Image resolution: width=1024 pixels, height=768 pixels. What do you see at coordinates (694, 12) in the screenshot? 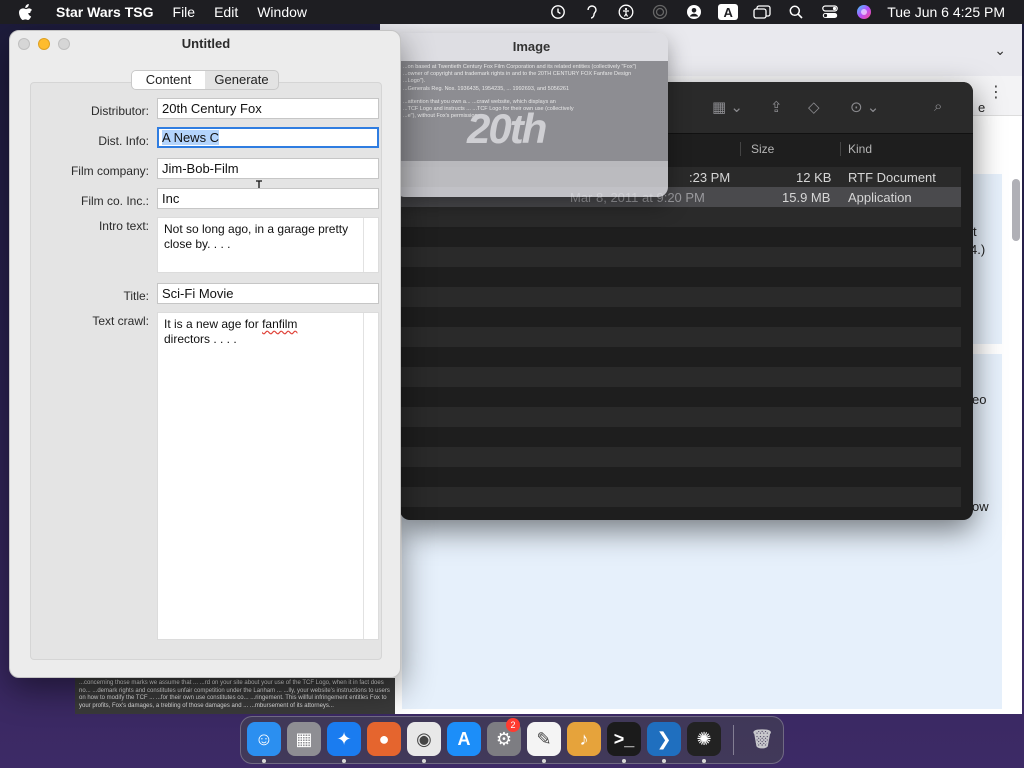
I see `user-account-icon` at bounding box center [694, 12].